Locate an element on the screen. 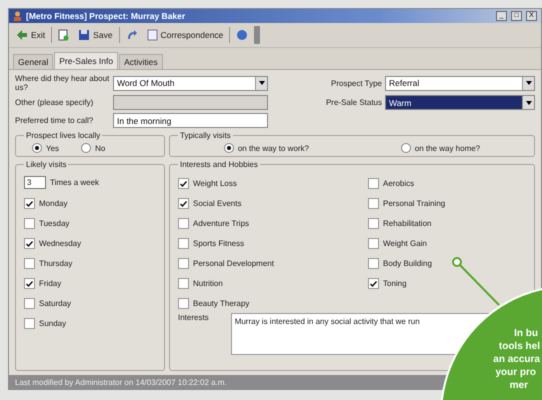 The width and height of the screenshot is (542, 400). exit-icon is located at coordinates (22, 35).